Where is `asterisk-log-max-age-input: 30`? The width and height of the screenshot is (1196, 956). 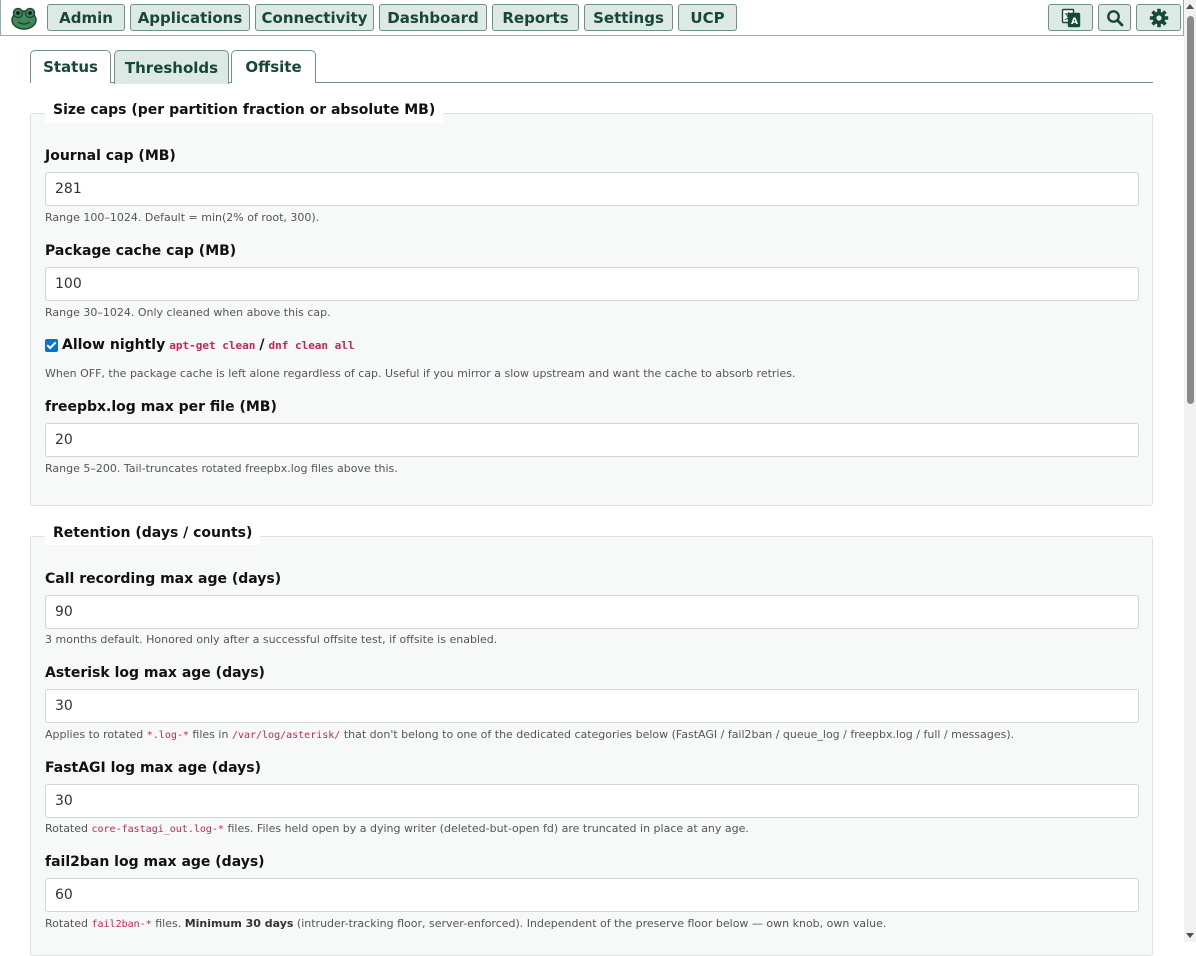 asterisk-log-max-age-input: 30 is located at coordinates (592, 706).